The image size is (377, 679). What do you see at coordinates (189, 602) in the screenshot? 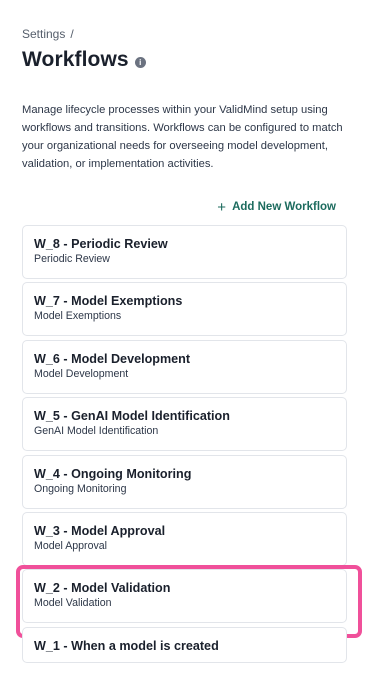
I see `workflow-card-w2: W_2 - Model Validation Model Validation` at bounding box center [189, 602].